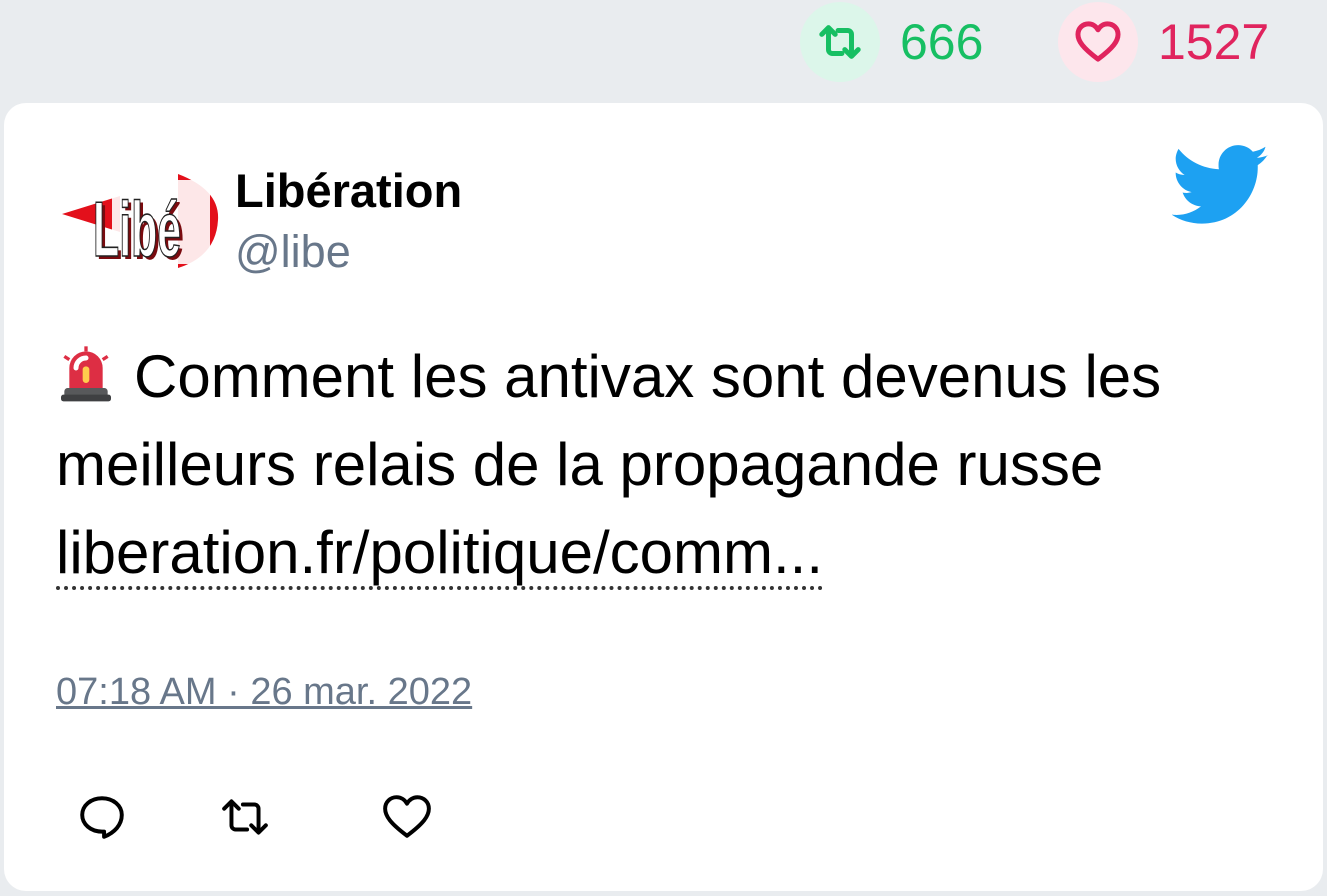  Describe the element at coordinates (1220, 186) in the screenshot. I see `twitter-bird-icon` at that location.